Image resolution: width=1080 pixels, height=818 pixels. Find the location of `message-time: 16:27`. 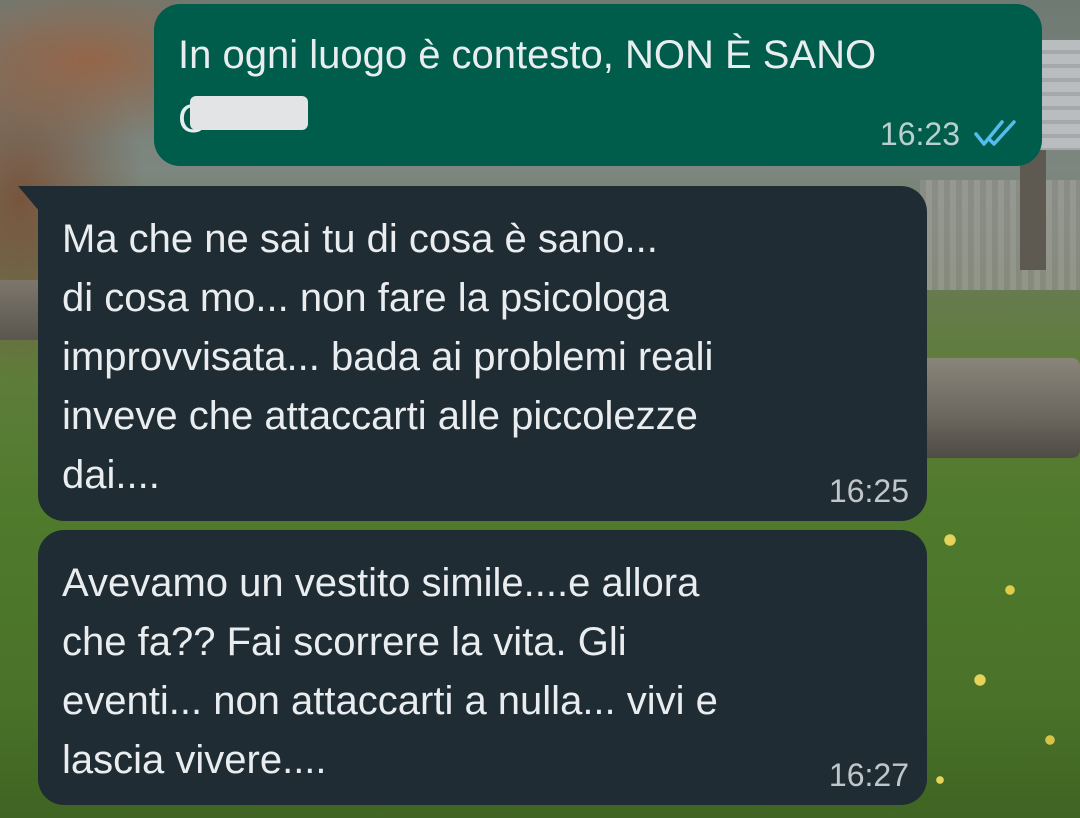

message-time: 16:27 is located at coordinates (868, 775).